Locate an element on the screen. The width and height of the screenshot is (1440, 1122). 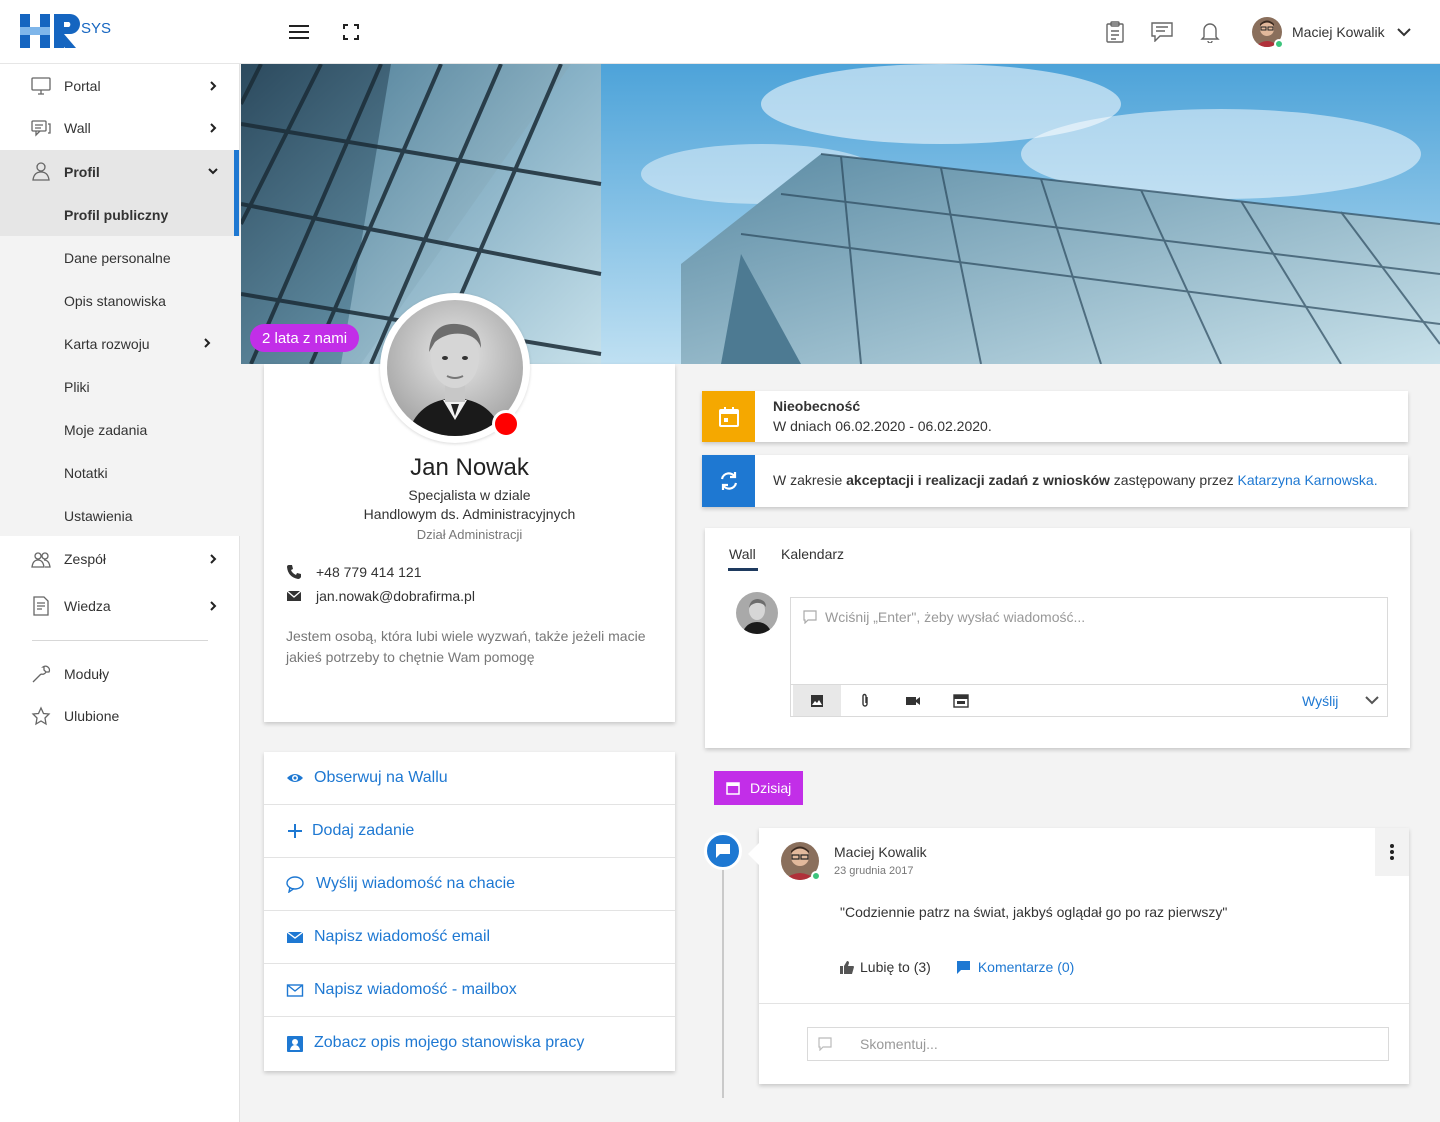
more-vertical-icon is located at coordinates (1392, 852).